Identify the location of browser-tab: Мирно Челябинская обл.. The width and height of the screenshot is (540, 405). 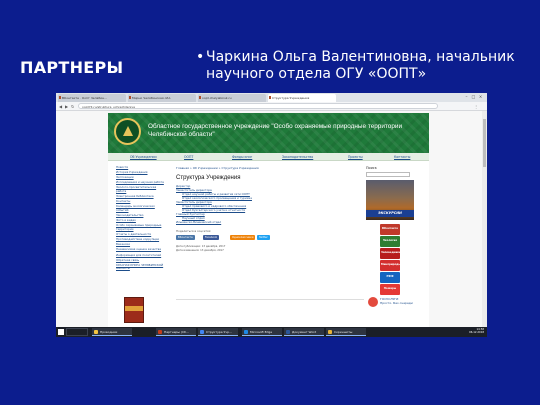
(162, 98).